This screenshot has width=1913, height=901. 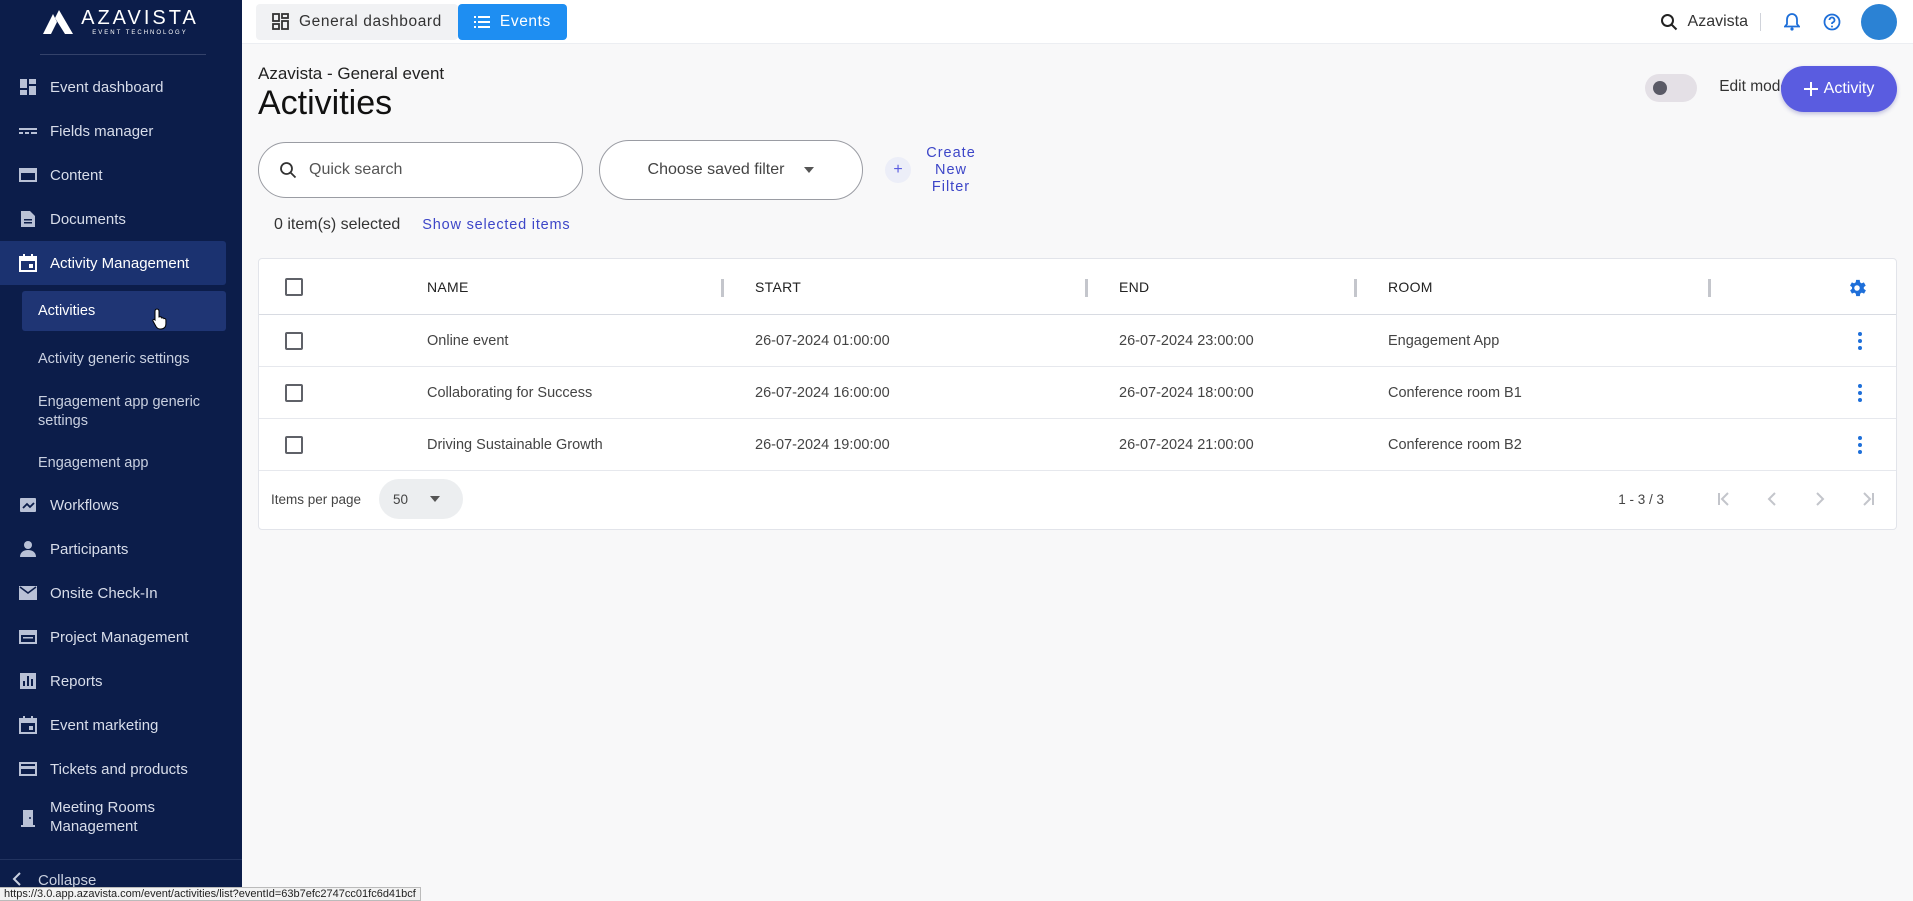 What do you see at coordinates (1820, 499) in the screenshot?
I see `next-page-icon` at bounding box center [1820, 499].